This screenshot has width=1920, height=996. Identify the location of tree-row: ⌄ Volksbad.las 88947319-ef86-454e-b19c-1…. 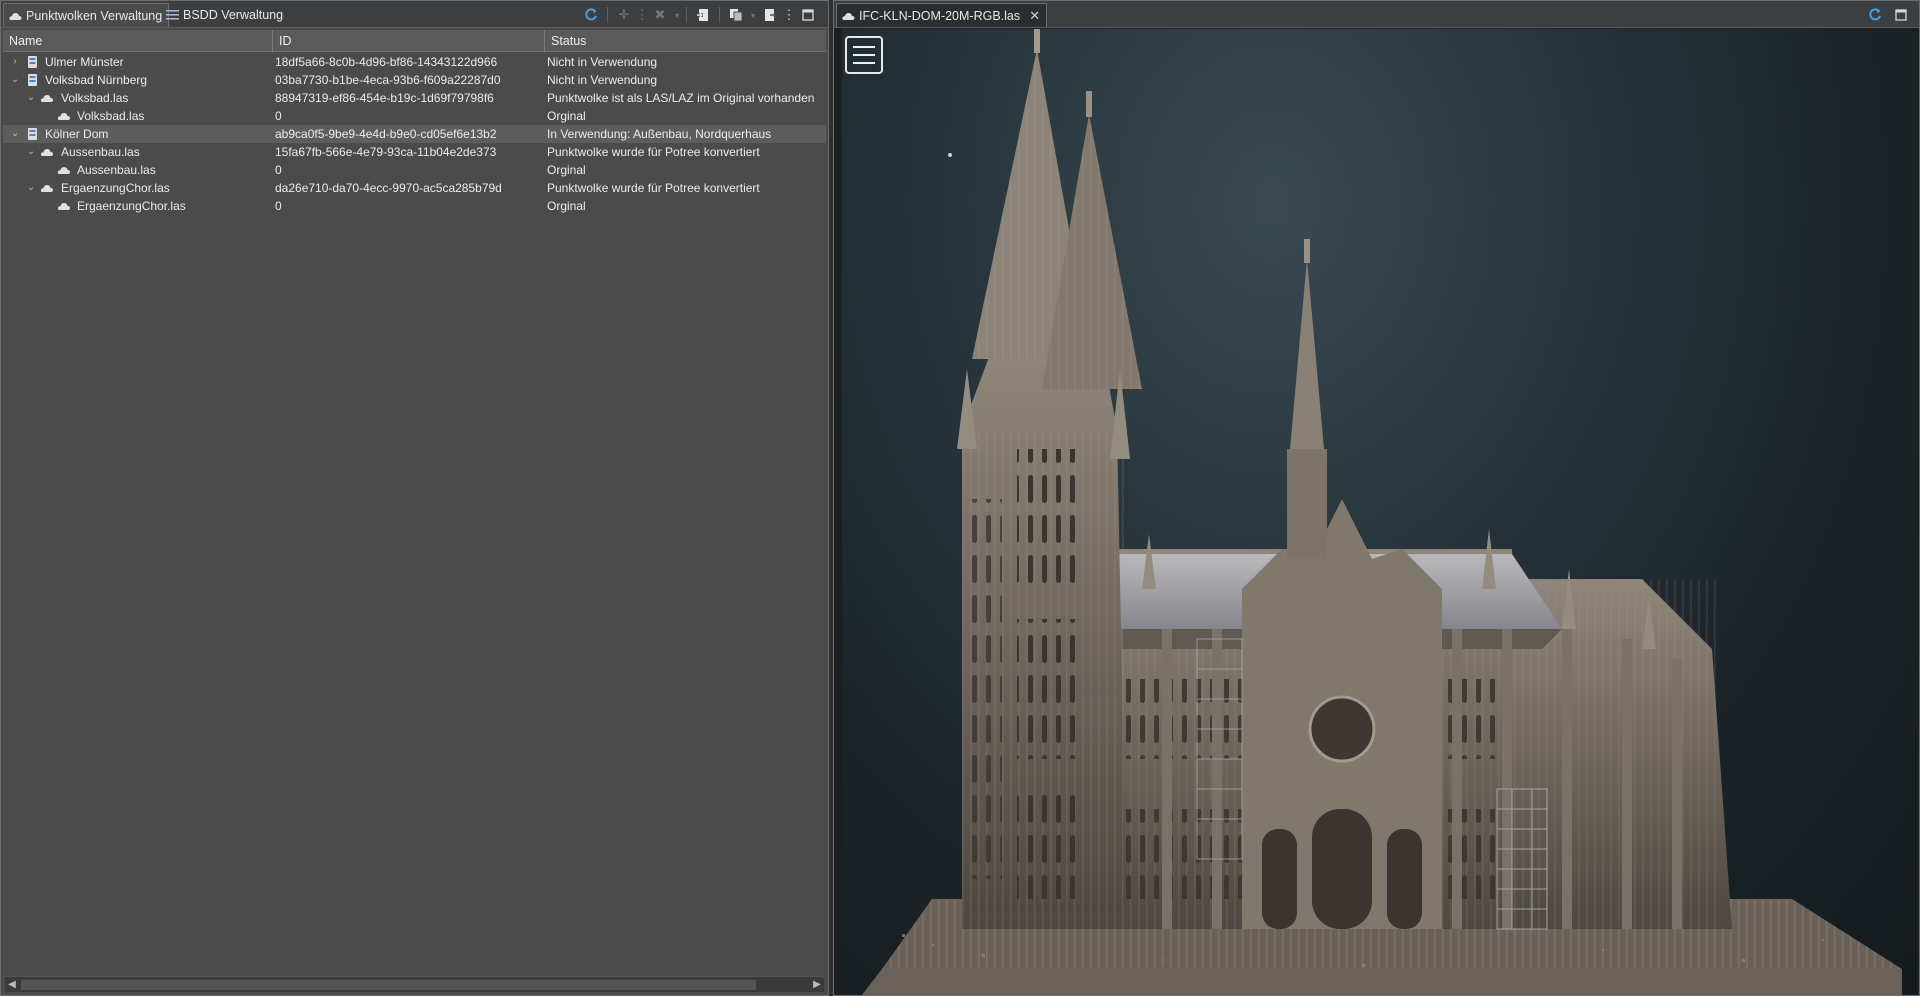
(414, 98).